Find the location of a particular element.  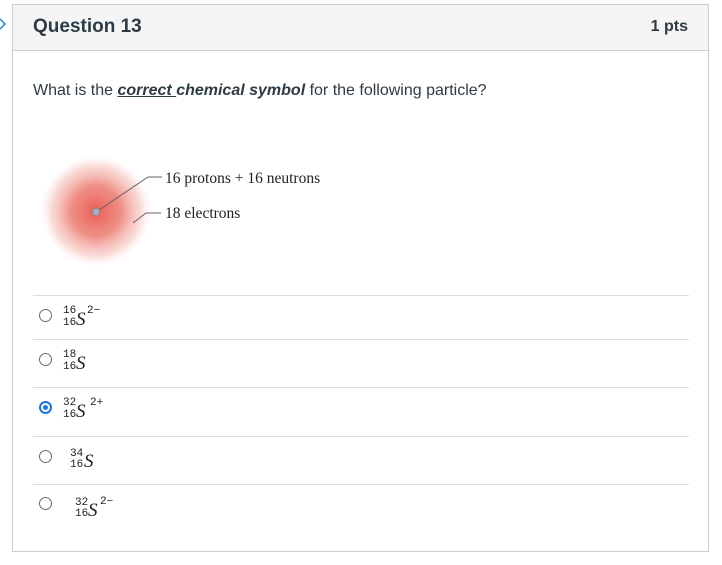

answer-option: 18 16 S is located at coordinates (361, 363).